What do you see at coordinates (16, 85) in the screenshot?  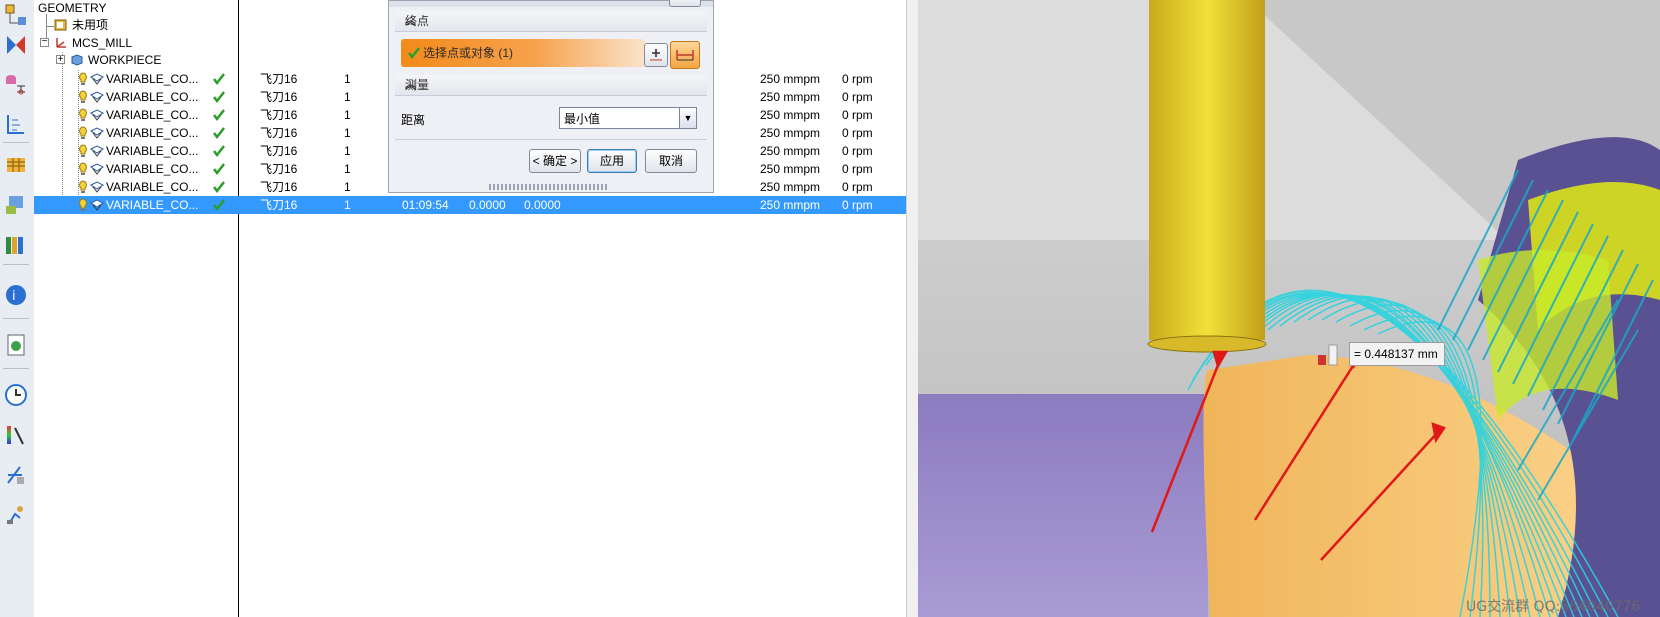 I see `program-order-view-icon` at bounding box center [16, 85].